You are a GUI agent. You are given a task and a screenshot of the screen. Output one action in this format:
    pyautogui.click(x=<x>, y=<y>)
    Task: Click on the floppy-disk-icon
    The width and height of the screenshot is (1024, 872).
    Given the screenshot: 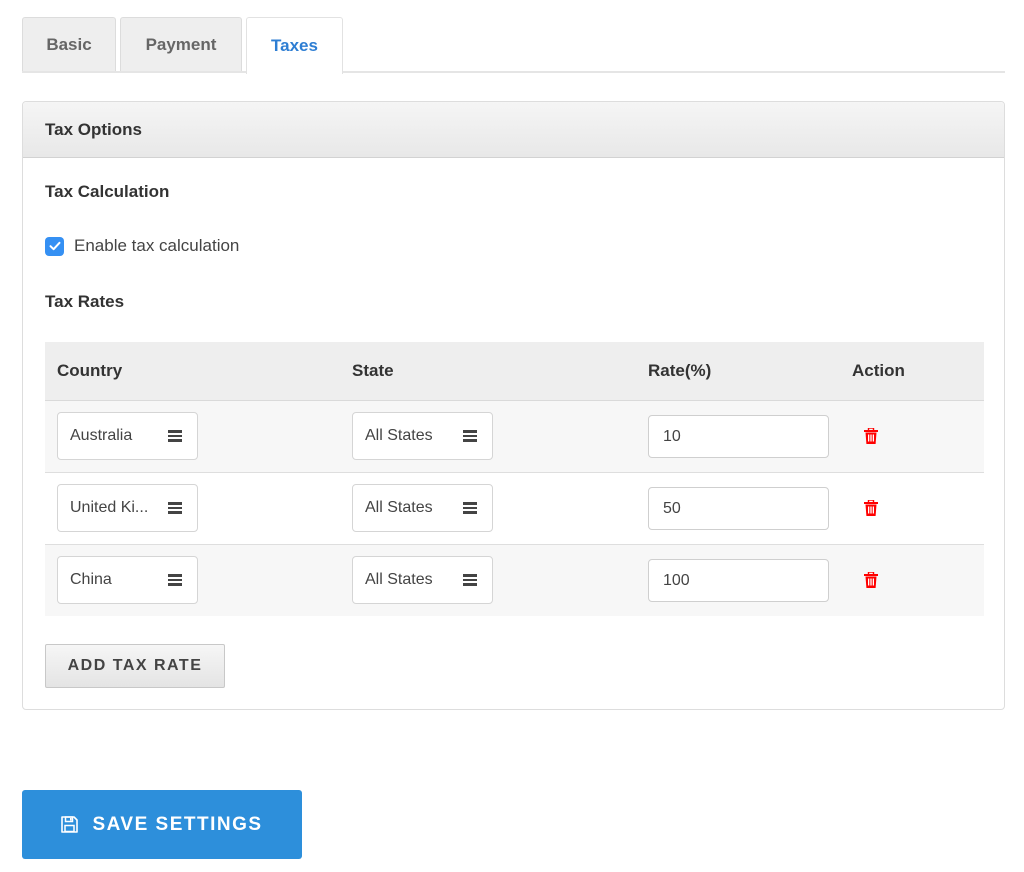 What is the action you would take?
    pyautogui.click(x=70, y=824)
    